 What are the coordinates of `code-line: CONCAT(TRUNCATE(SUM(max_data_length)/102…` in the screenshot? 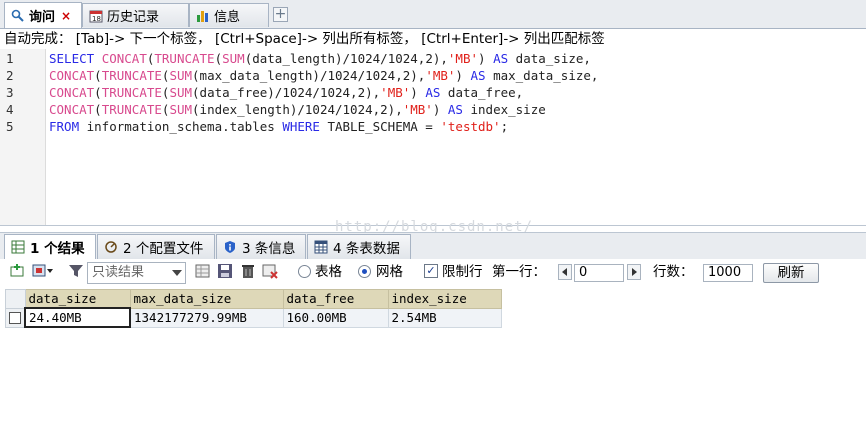 It's located at (323, 75).